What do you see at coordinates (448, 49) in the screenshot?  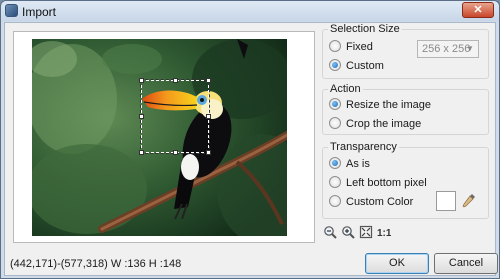 I see `fixed-size-dropdown: 256 x 256 ▼` at bounding box center [448, 49].